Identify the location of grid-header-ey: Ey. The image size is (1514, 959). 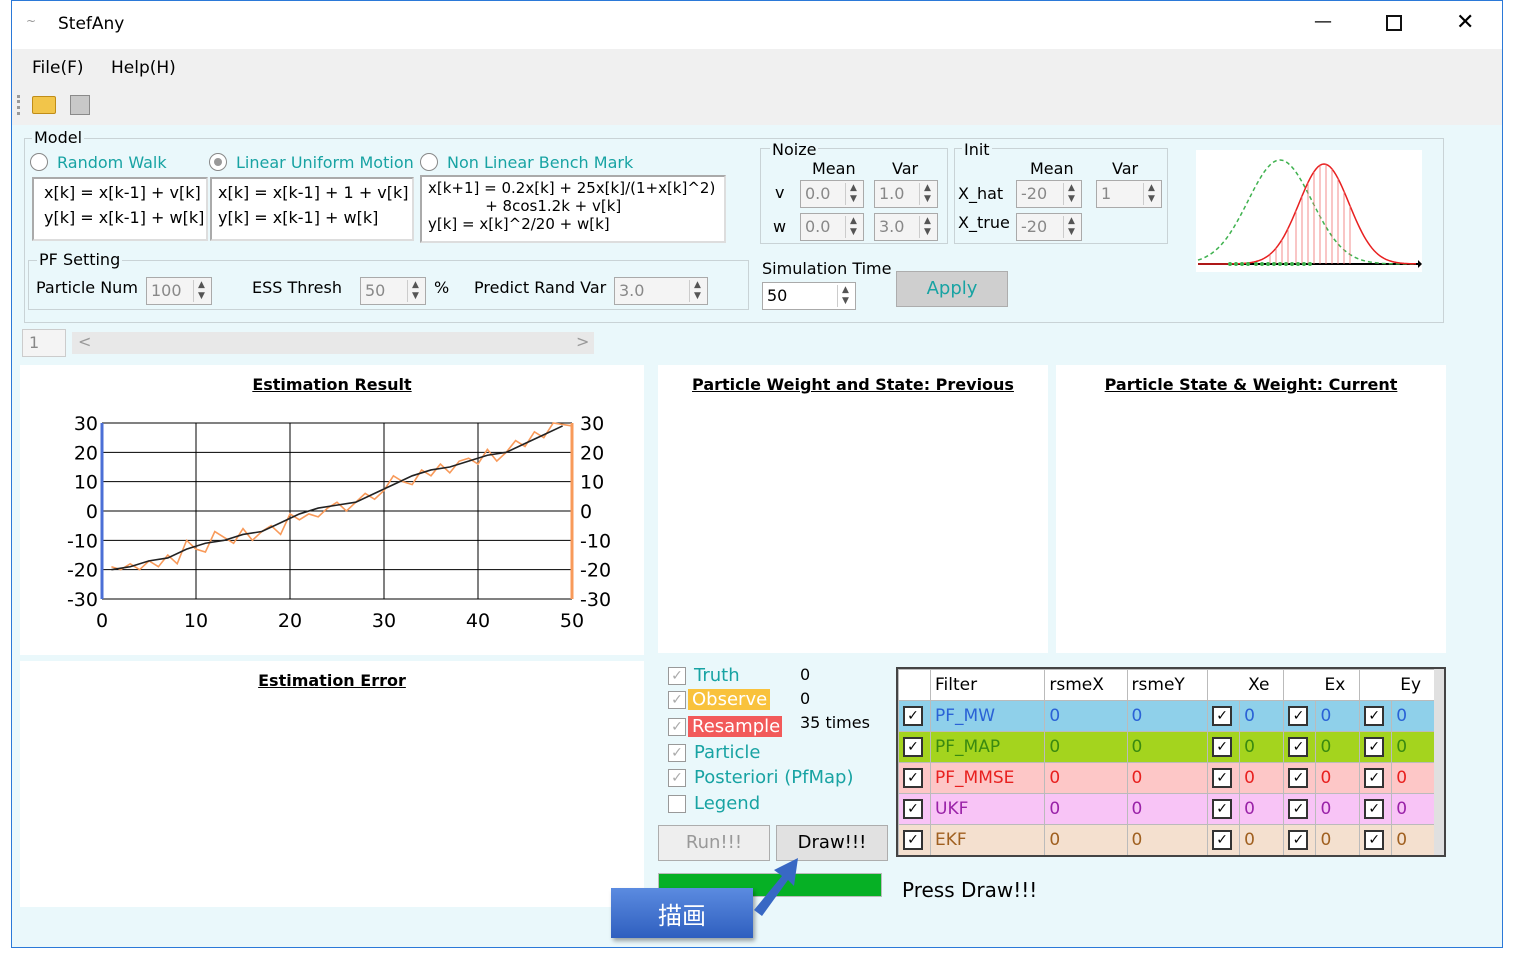
(1397, 685).